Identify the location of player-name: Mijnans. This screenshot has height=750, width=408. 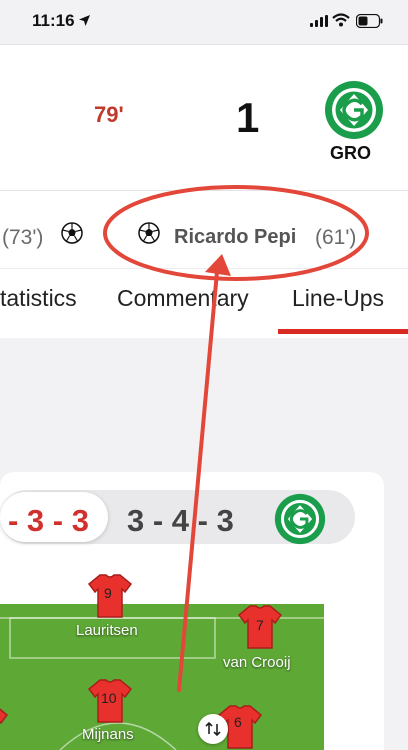
(108, 734).